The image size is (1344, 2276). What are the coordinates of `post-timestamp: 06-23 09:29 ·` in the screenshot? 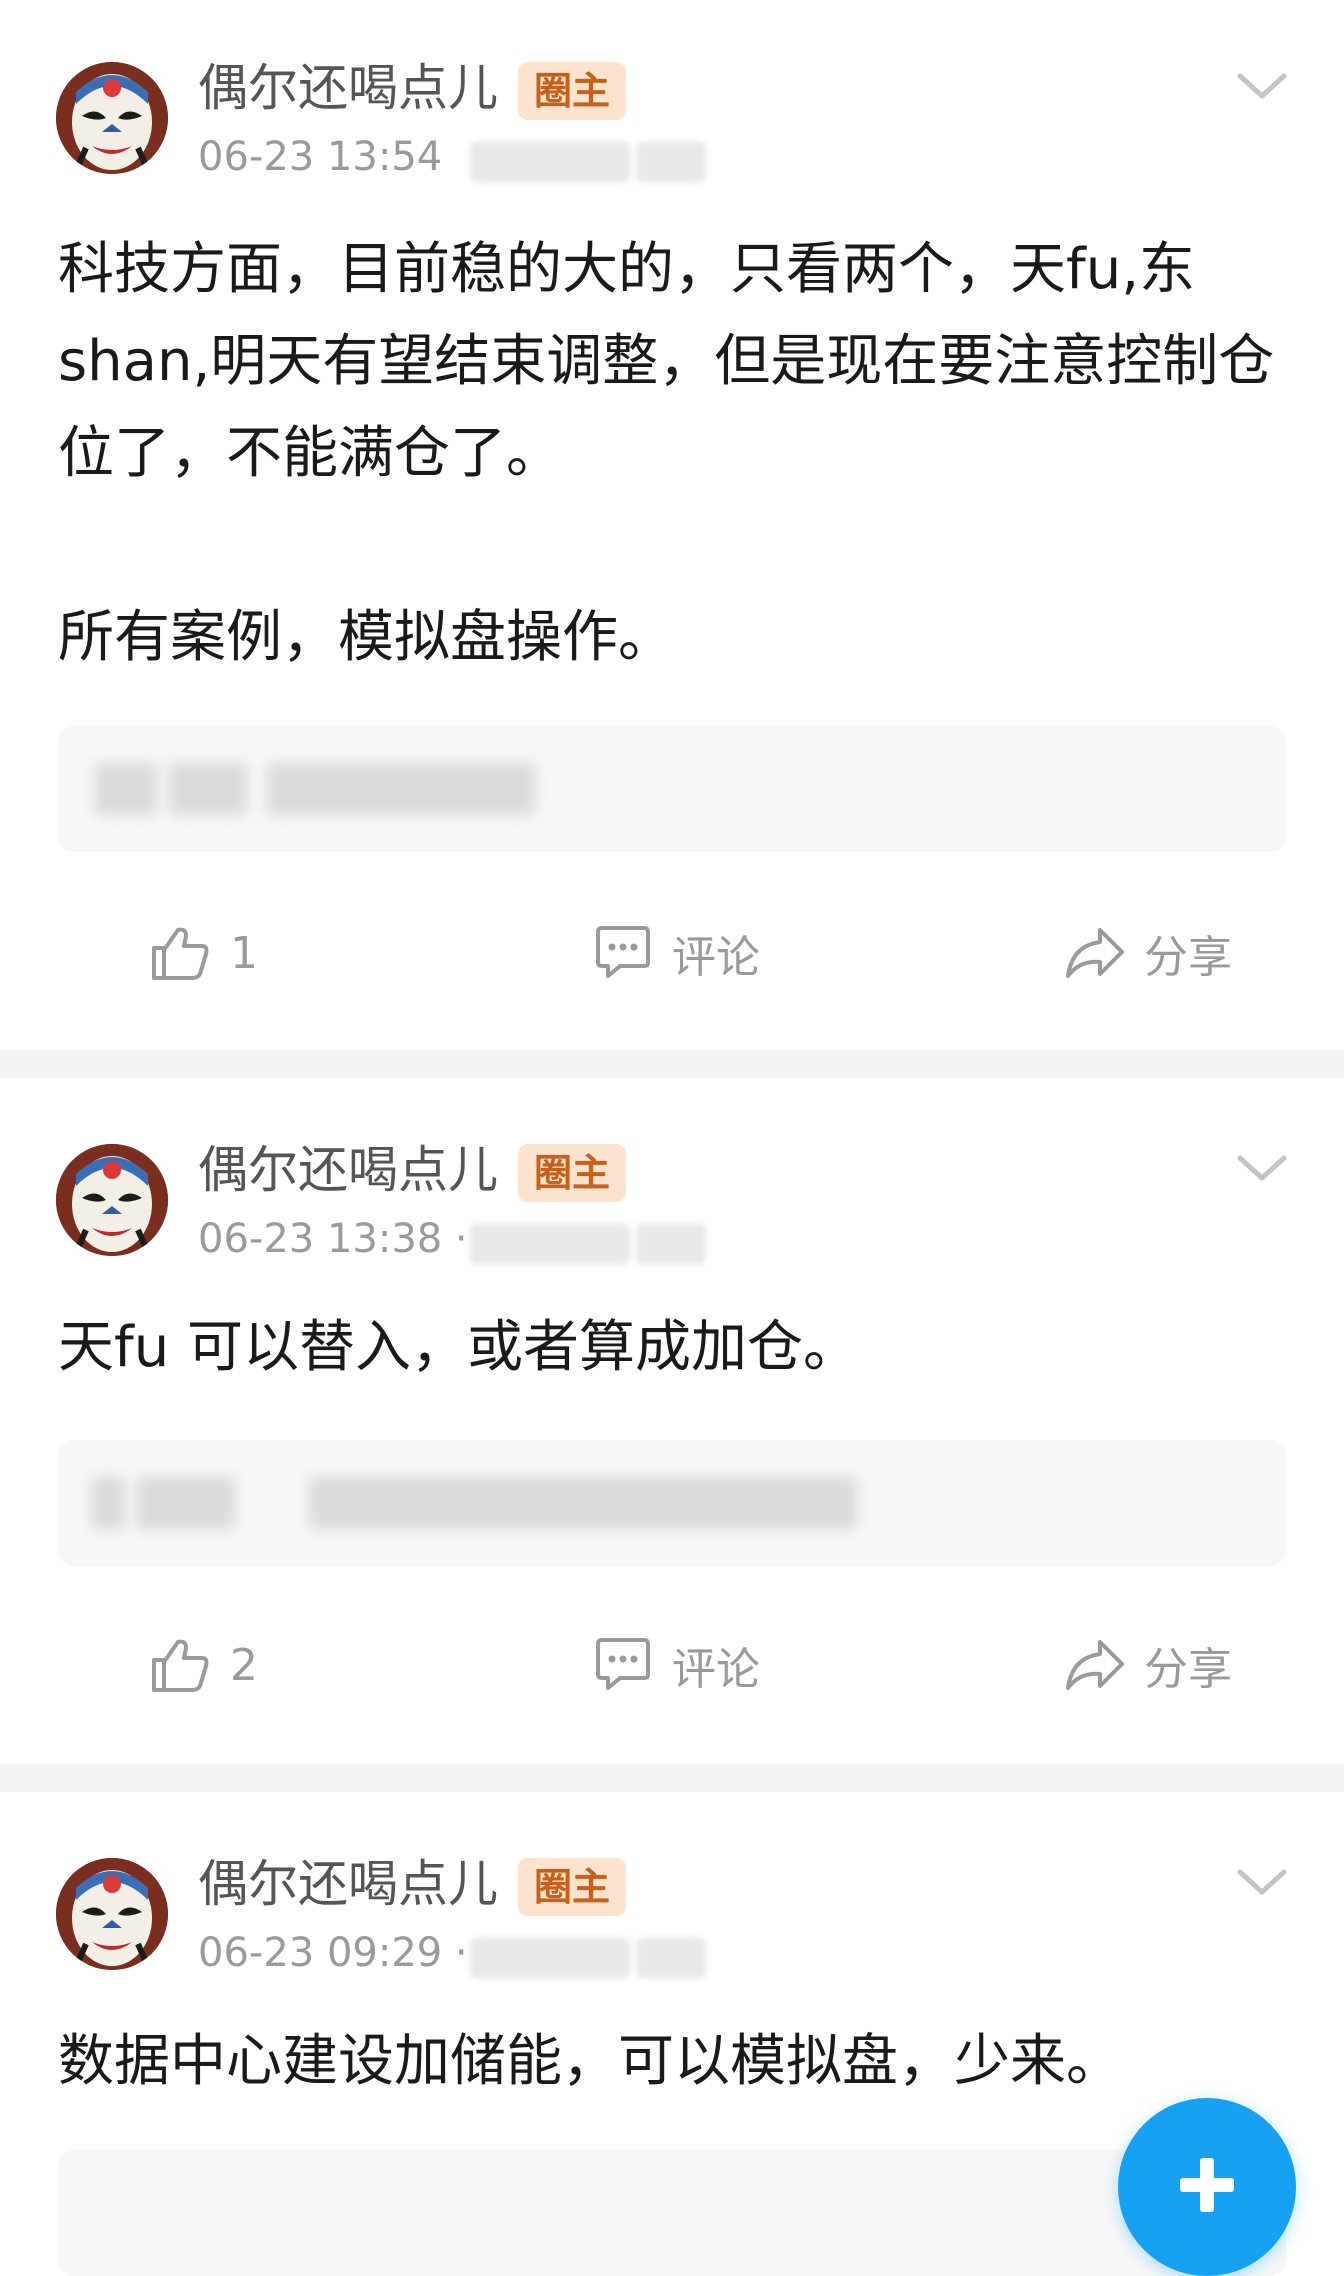 It's located at (333, 1953).